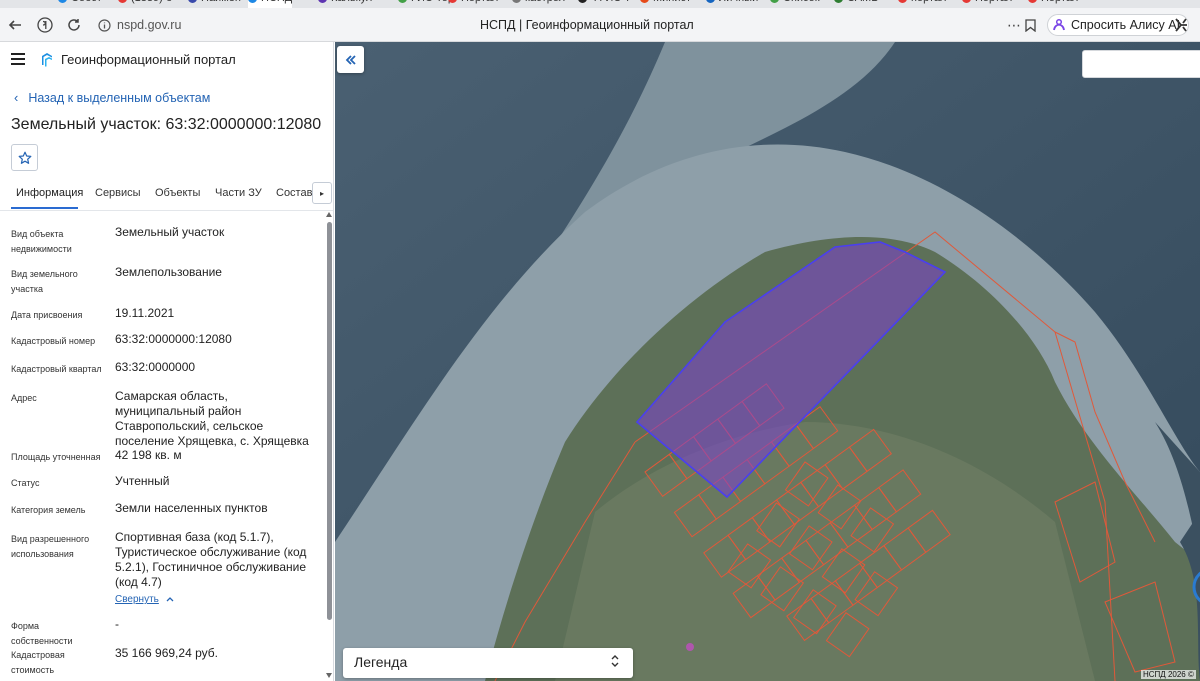 Image resolution: width=1200 pixels, height=681 pixels. Describe the element at coordinates (151, 2) in the screenshot. I see `browser-tab-label: (1339) б` at that location.